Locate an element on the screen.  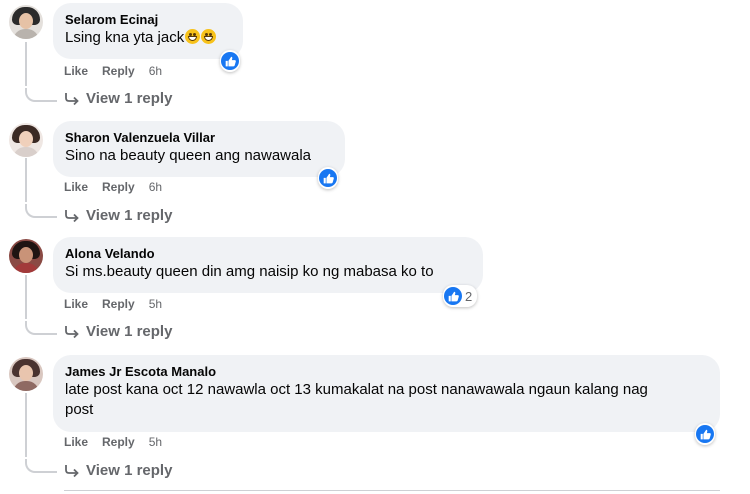
reaction-count: 2 is located at coordinates (469, 296).